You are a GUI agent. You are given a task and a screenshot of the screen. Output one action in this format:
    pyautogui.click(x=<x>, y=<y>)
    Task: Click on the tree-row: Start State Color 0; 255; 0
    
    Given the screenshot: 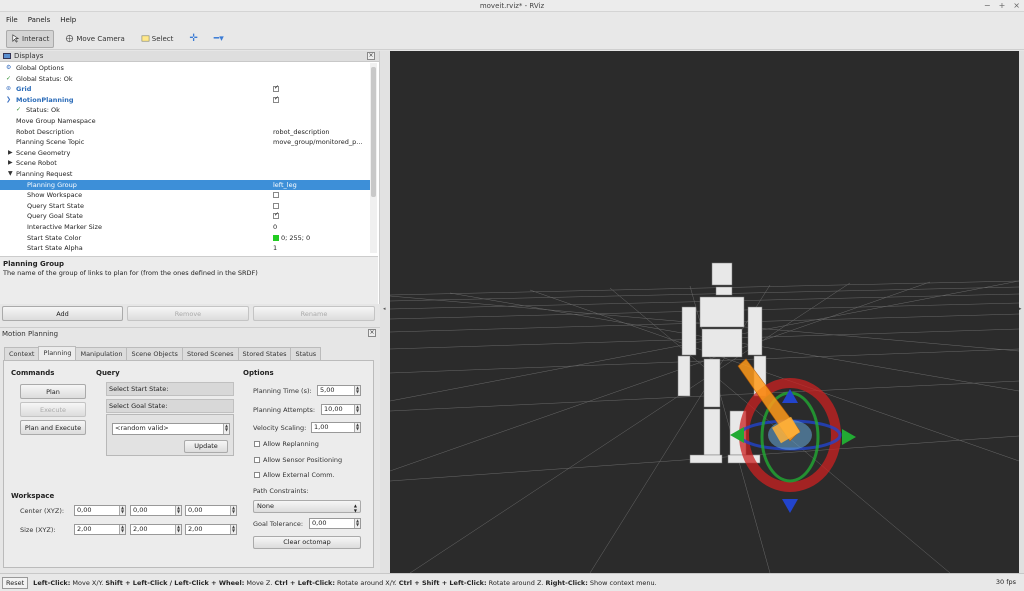 What is the action you would take?
    pyautogui.click(x=185, y=238)
    